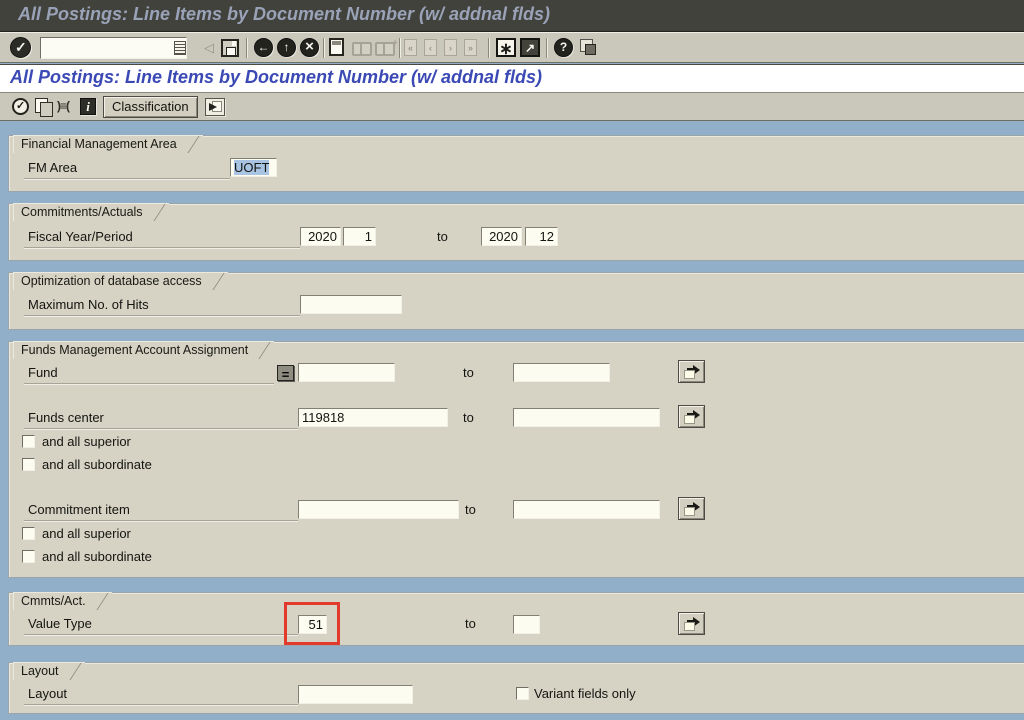  Describe the element at coordinates (79, 509) in the screenshot. I see `commitment-item-label: Commitment item` at that location.